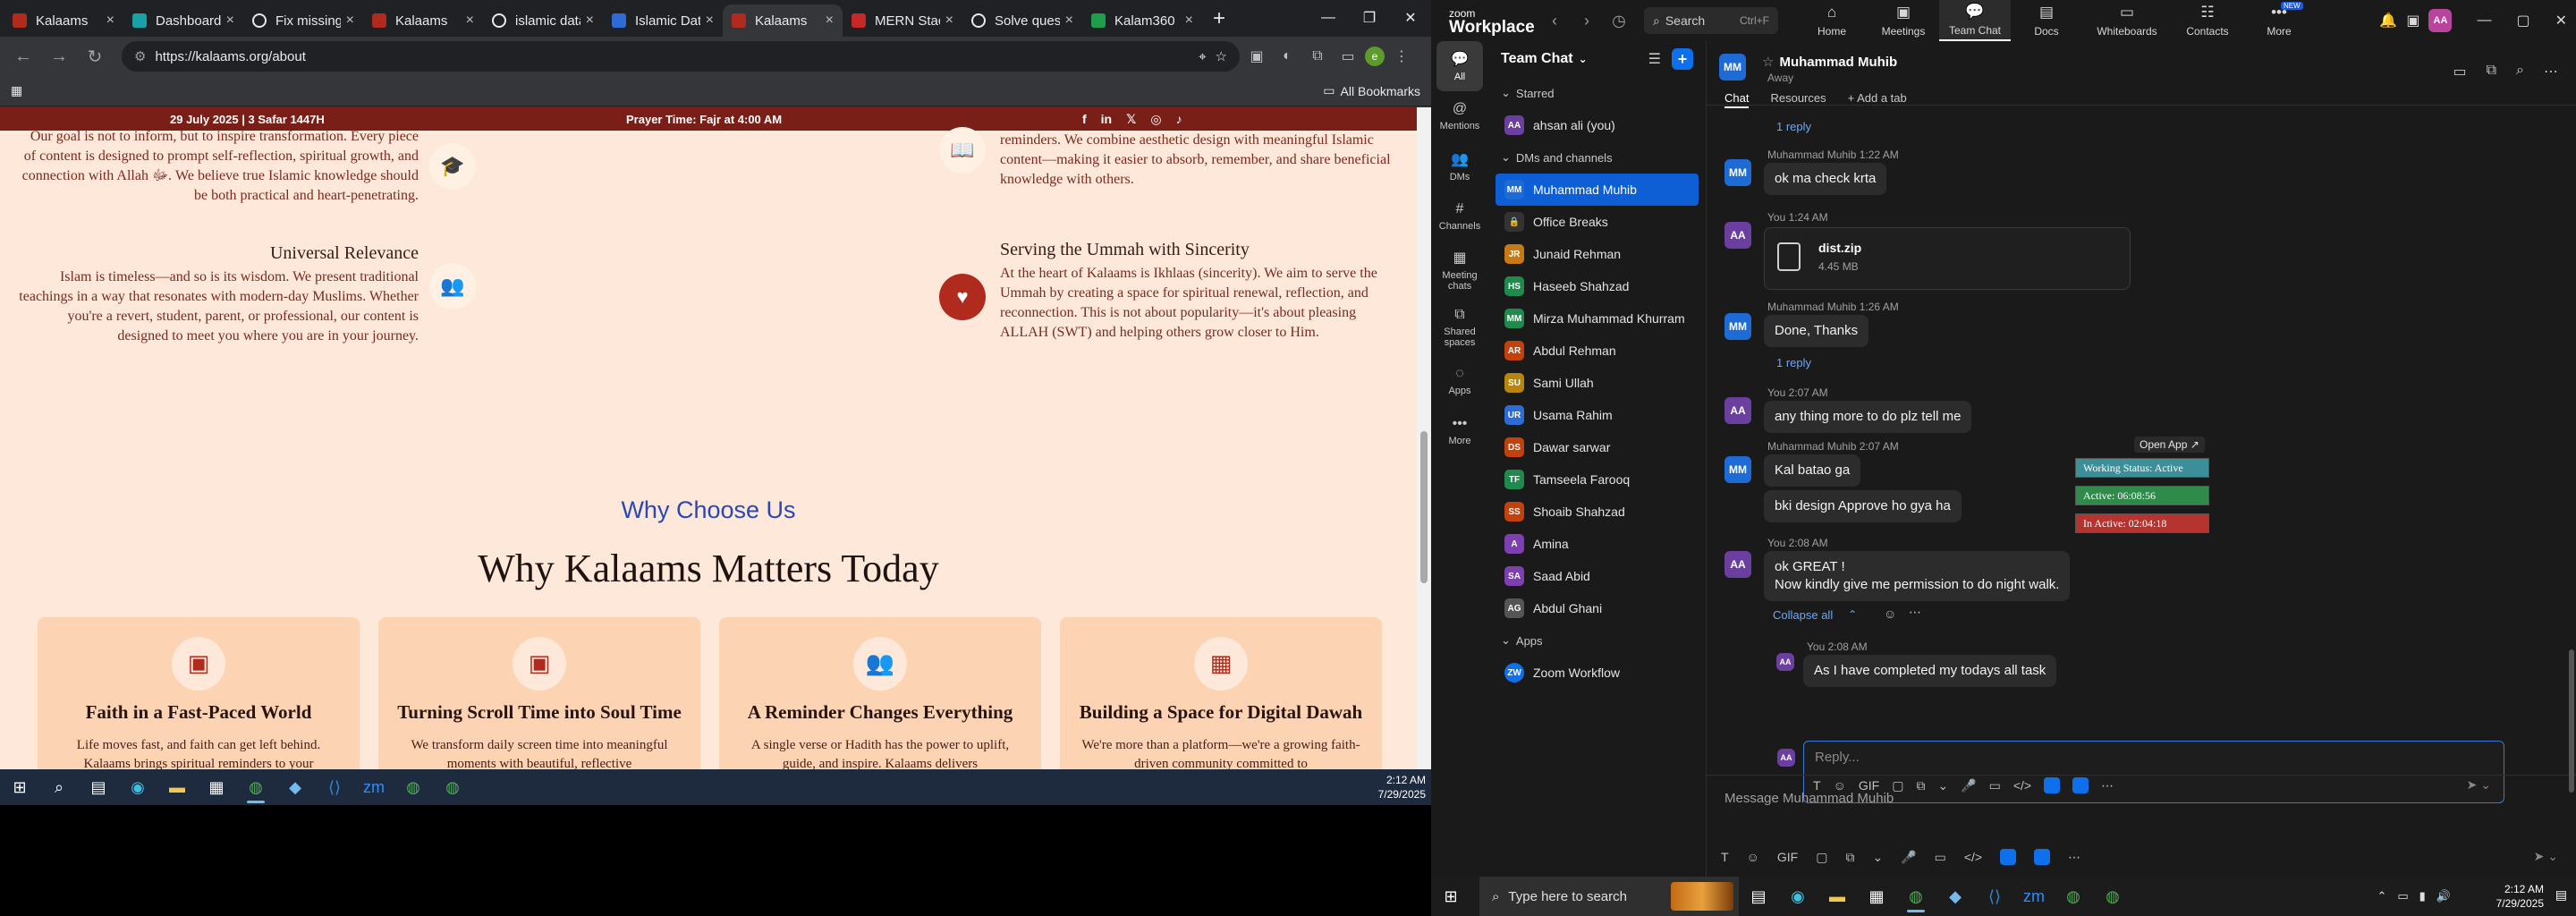 This screenshot has width=2576, height=916. Describe the element at coordinates (1975, 20) in the screenshot. I see `nav-team-chat: 💬 Team Chat` at that location.